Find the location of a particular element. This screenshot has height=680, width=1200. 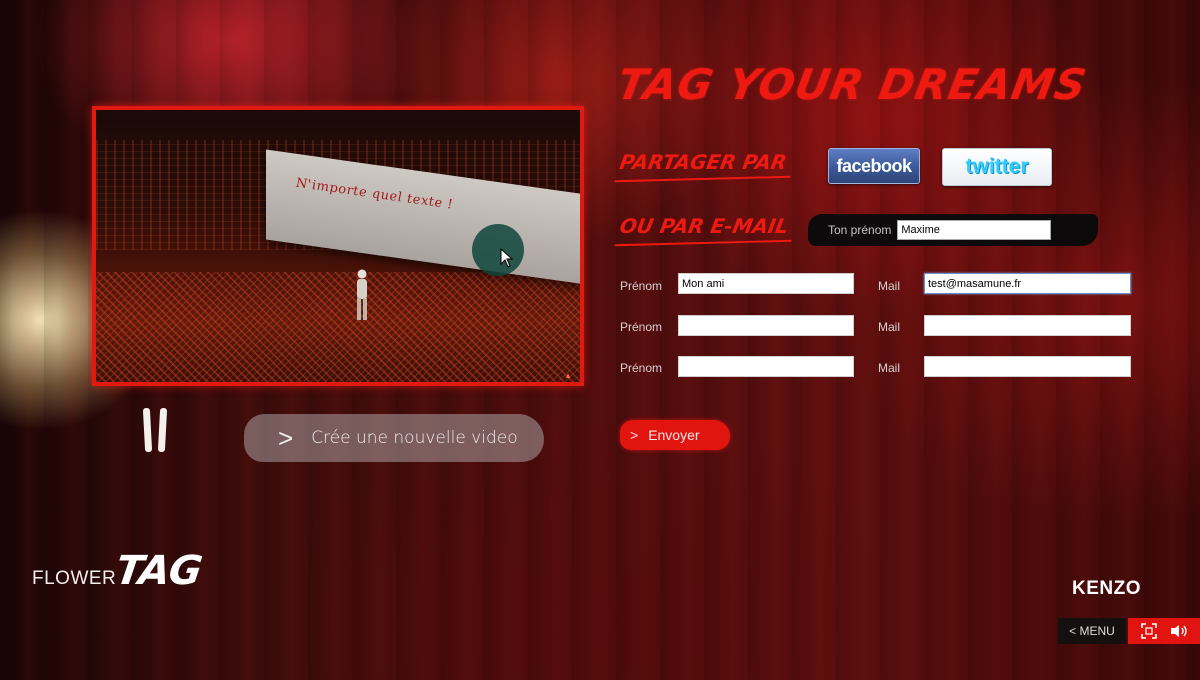

facebook-share-button: facebook is located at coordinates (874, 166).